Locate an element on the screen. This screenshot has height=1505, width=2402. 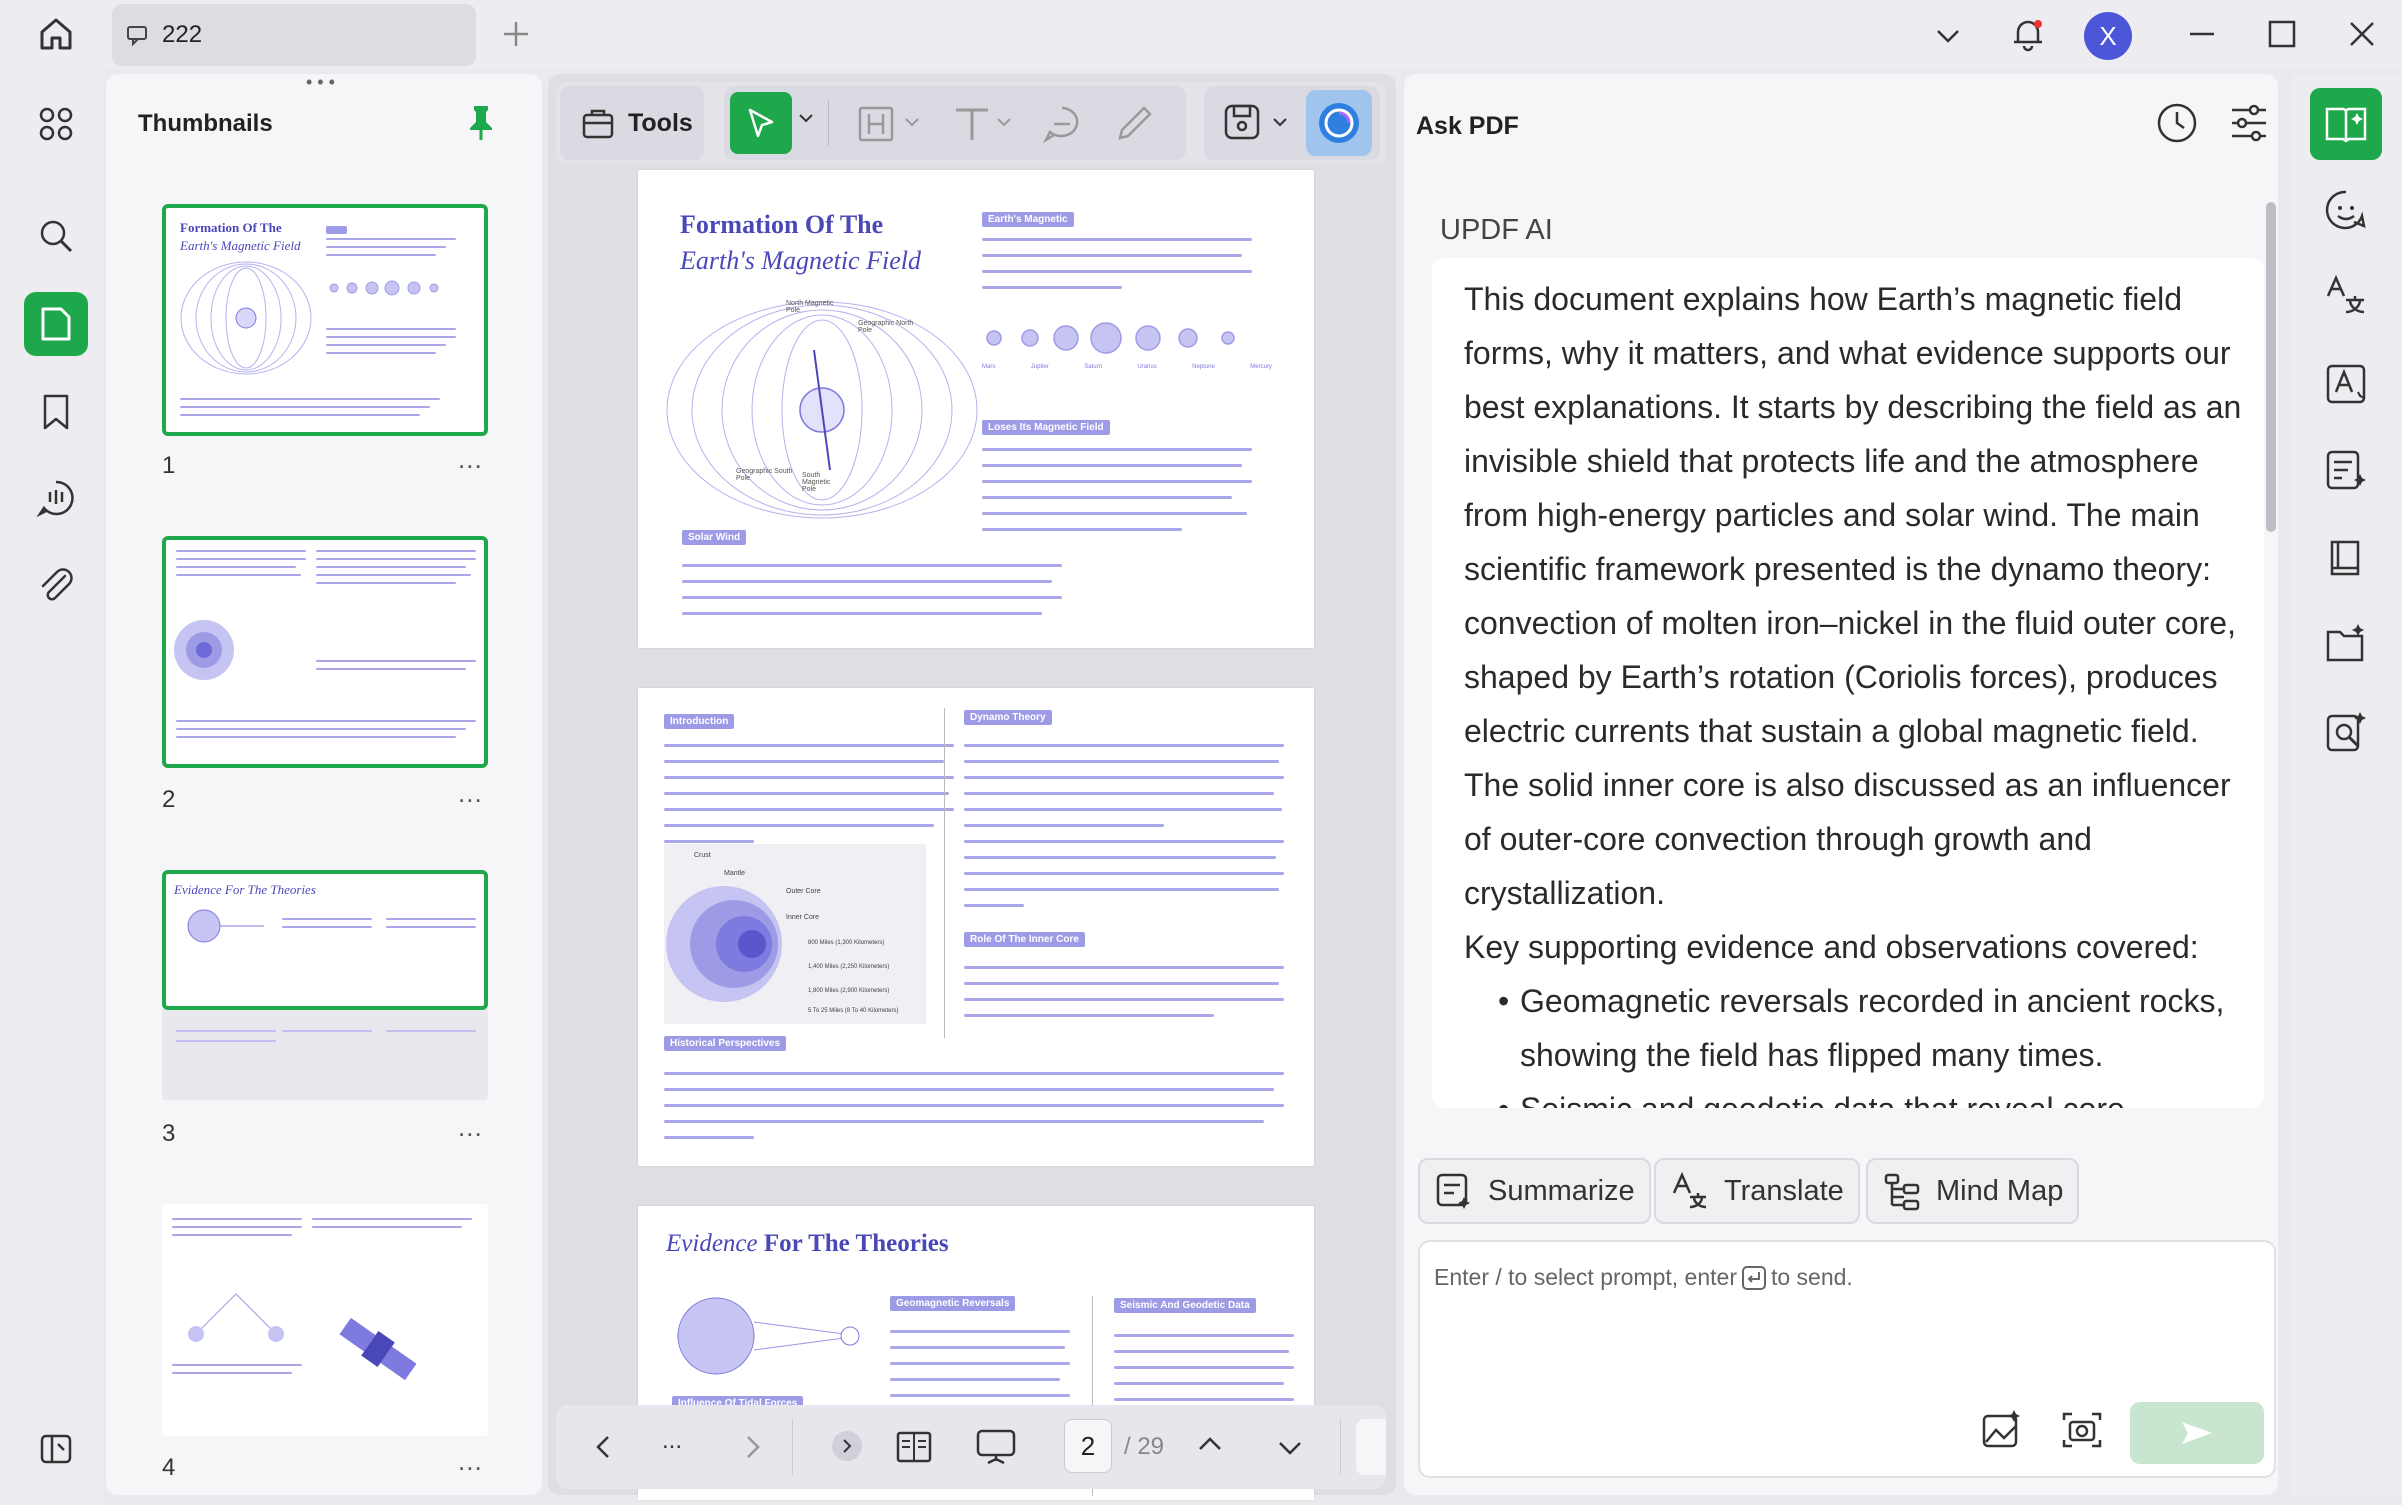
toolbar: Tools is located at coordinates (971, 123).